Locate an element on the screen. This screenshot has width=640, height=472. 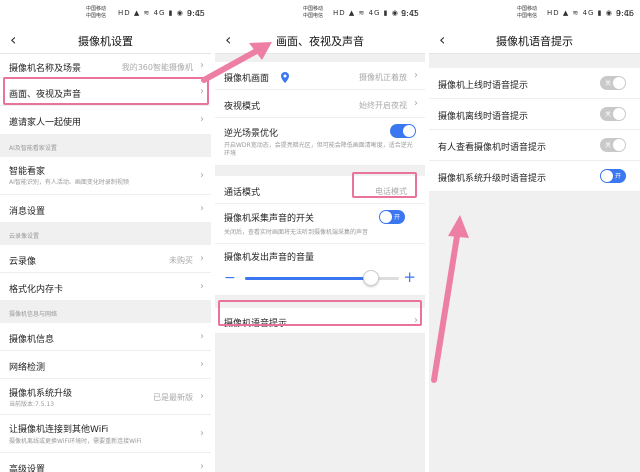
voice-item-row: 有人查看摄像机时语音提示 关 is located at coordinates (534, 145).